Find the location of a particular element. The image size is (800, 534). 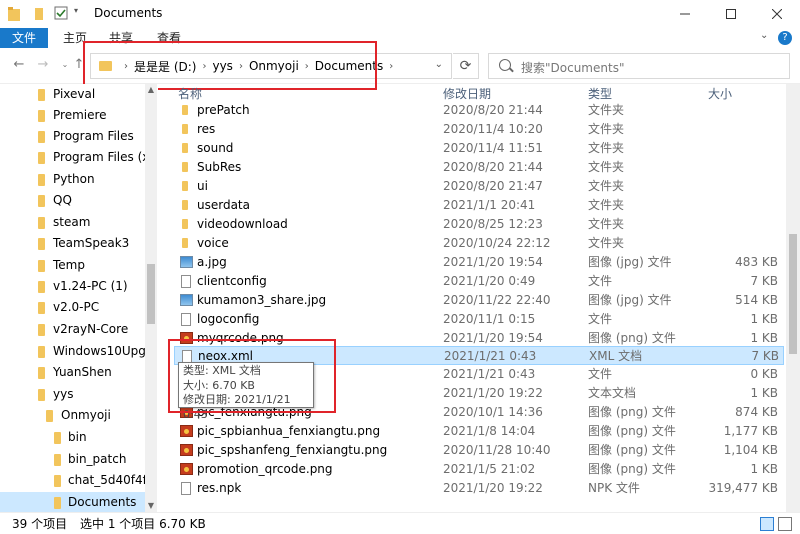

sidebar-item-v20-pc: v2.0-PC is located at coordinates (72, 307).